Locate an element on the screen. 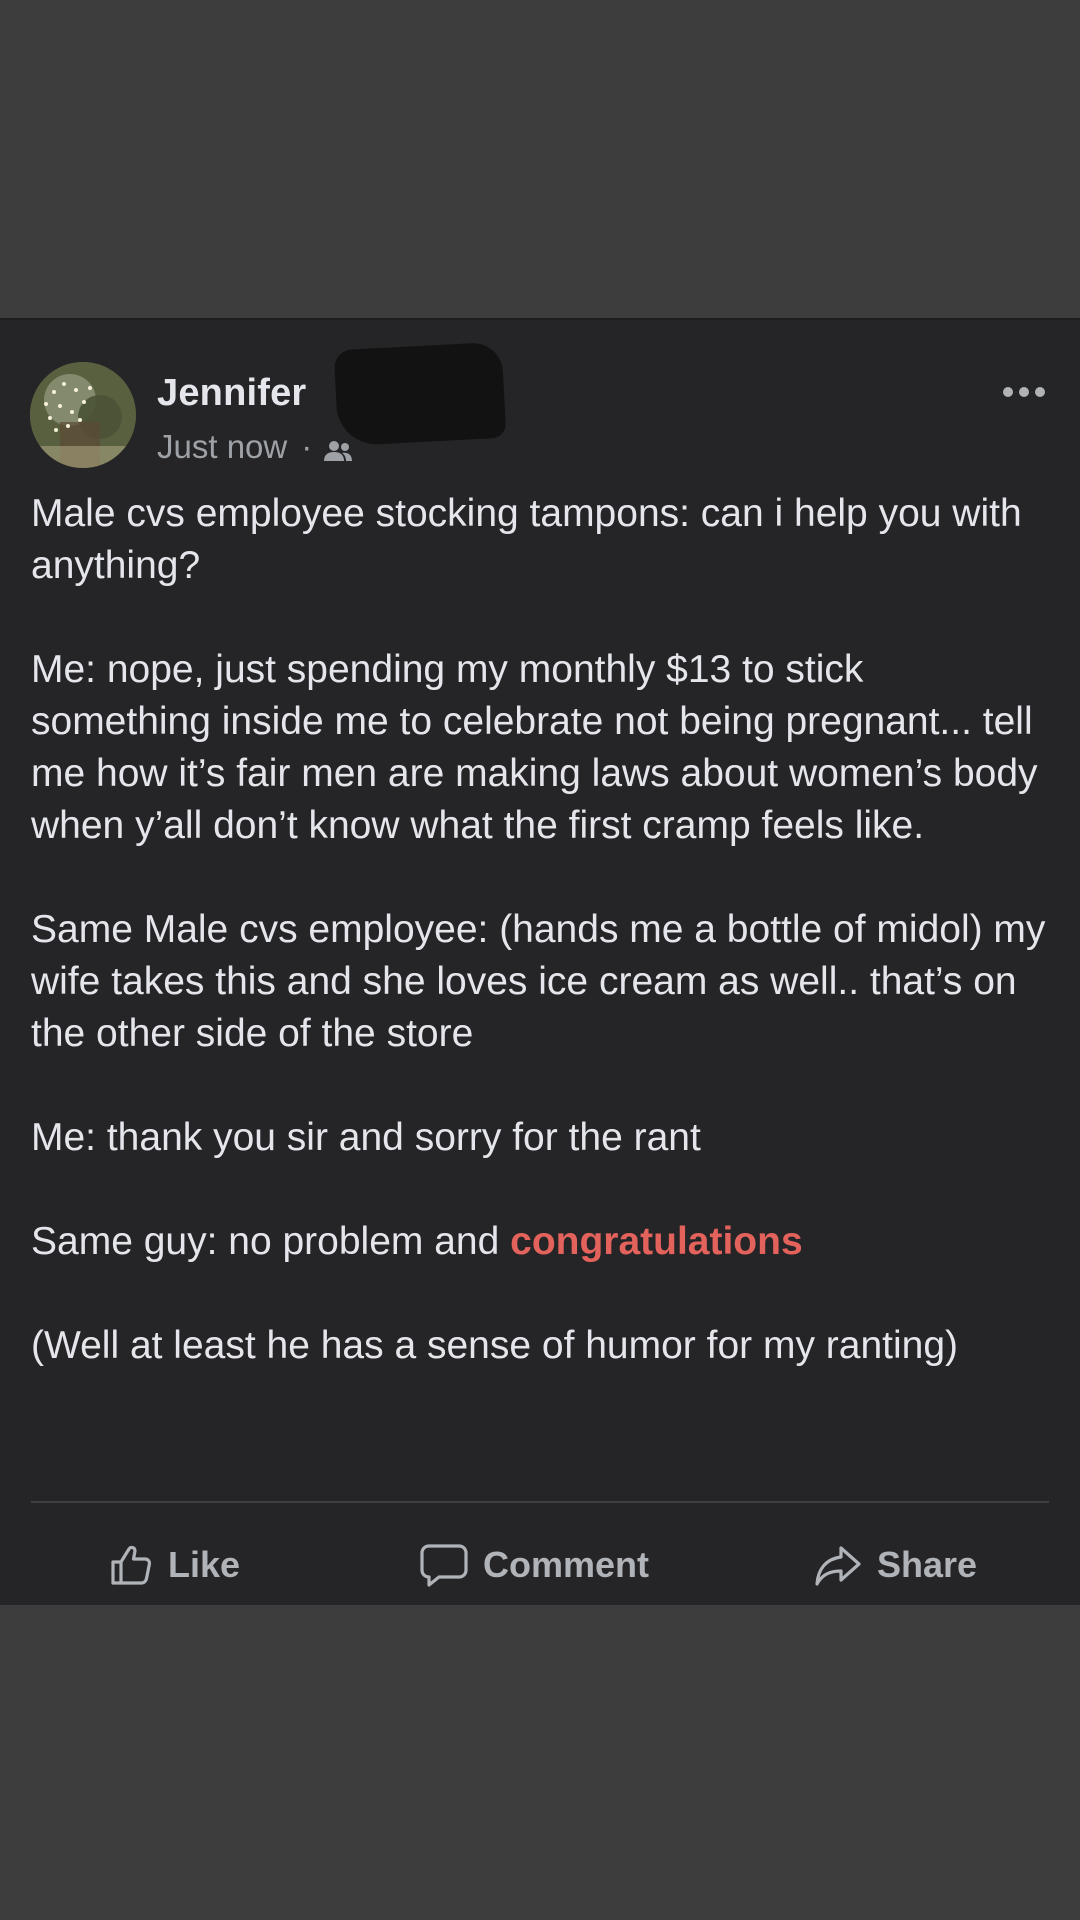 The image size is (1080, 1920). share-arrow-icon is located at coordinates (838, 1566).